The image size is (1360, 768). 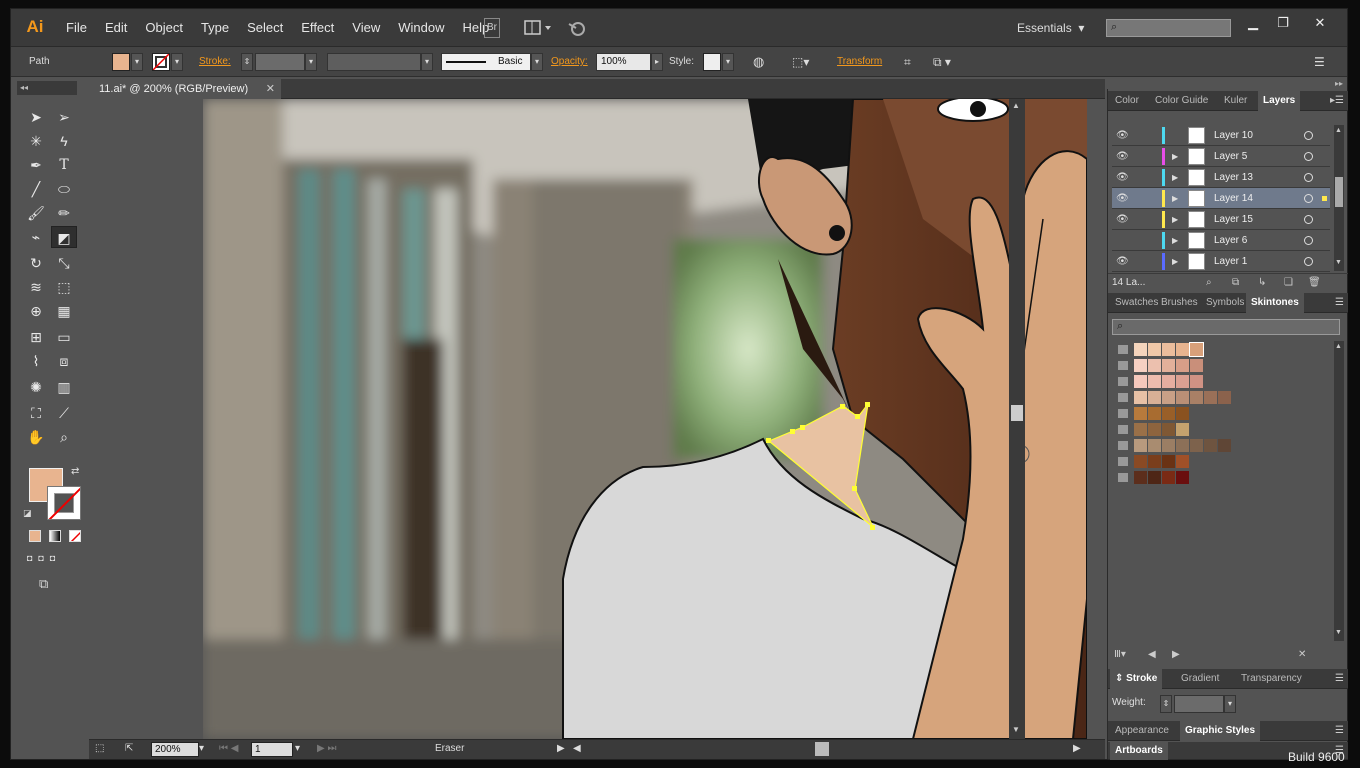 I want to click on tab-color: Color, so click(x=1127, y=101).